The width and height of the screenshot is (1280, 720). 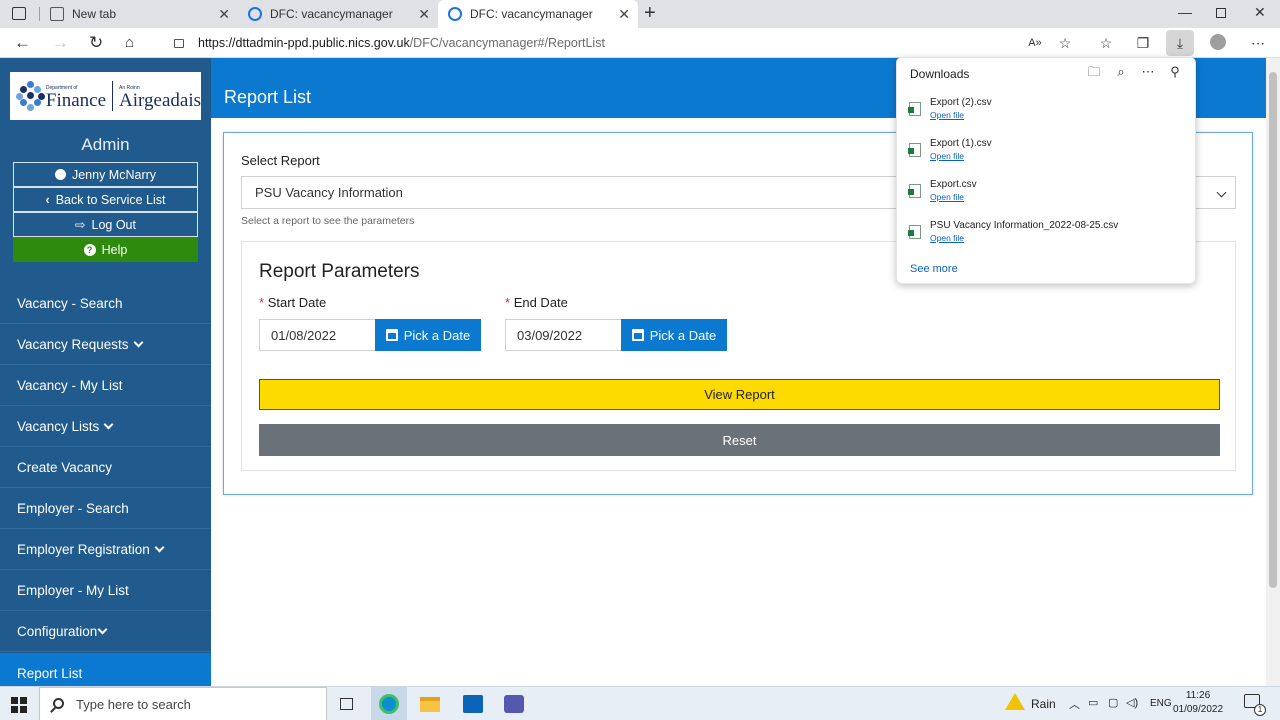 What do you see at coordinates (60, 43) in the screenshot?
I see `forward-arrow-icon: →` at bounding box center [60, 43].